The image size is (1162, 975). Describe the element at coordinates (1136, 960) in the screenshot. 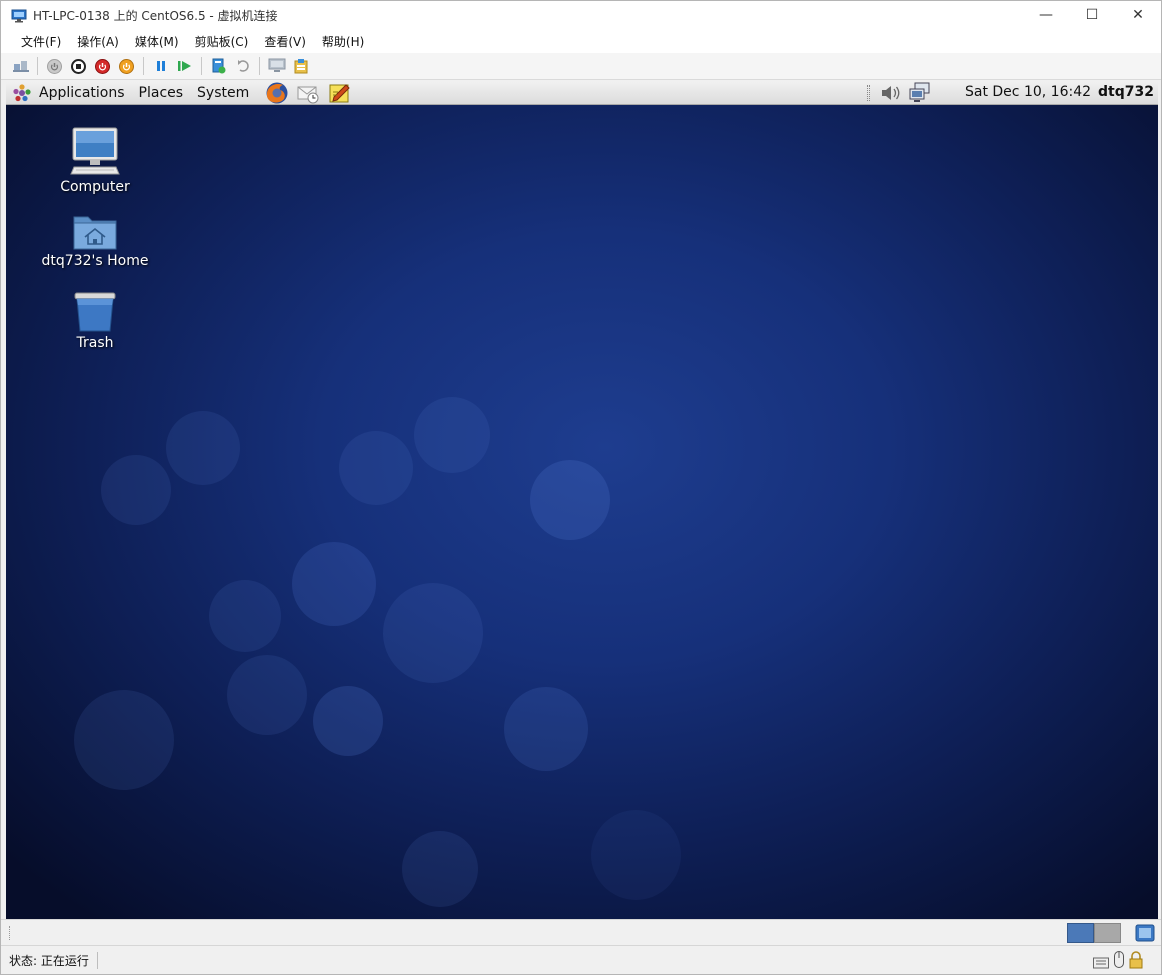

I see `lock-icon` at that location.